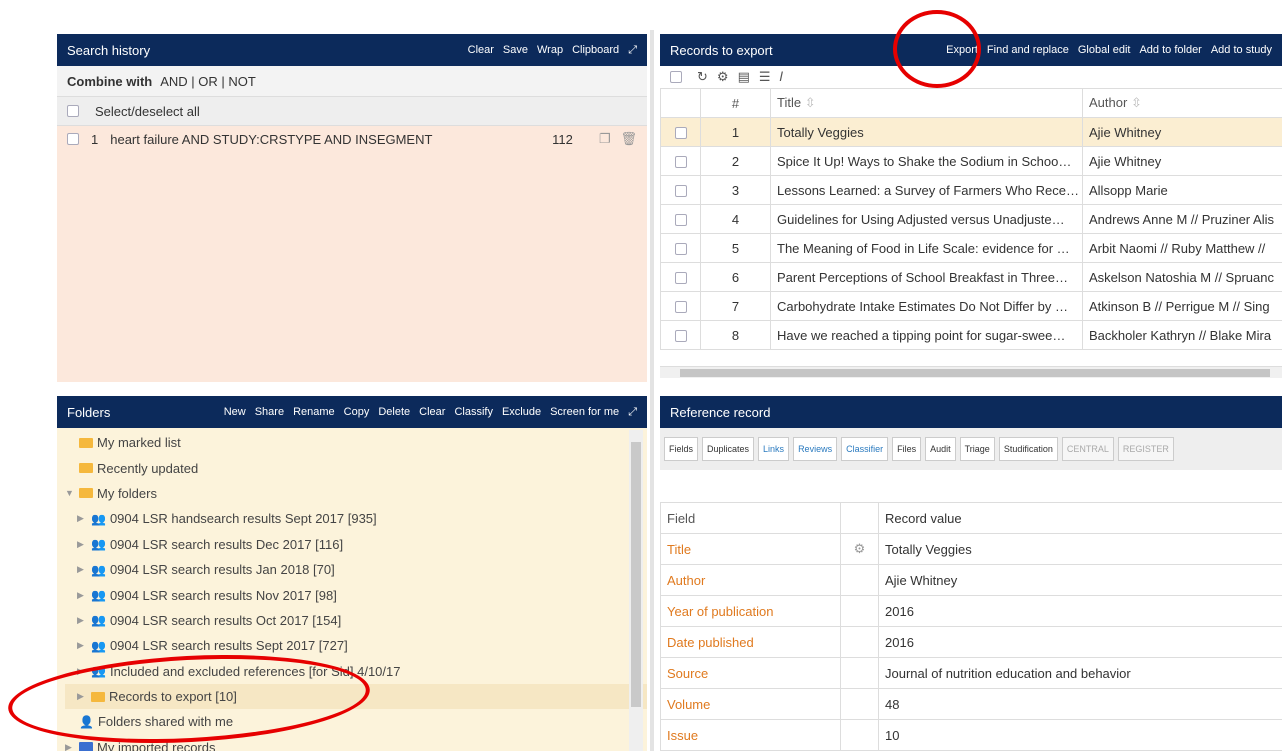  What do you see at coordinates (977, 449) in the screenshot?
I see `tab-triage: Triage` at bounding box center [977, 449].